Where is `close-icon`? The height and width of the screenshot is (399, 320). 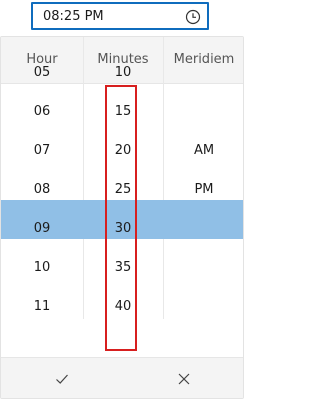
close-icon is located at coordinates (184, 379).